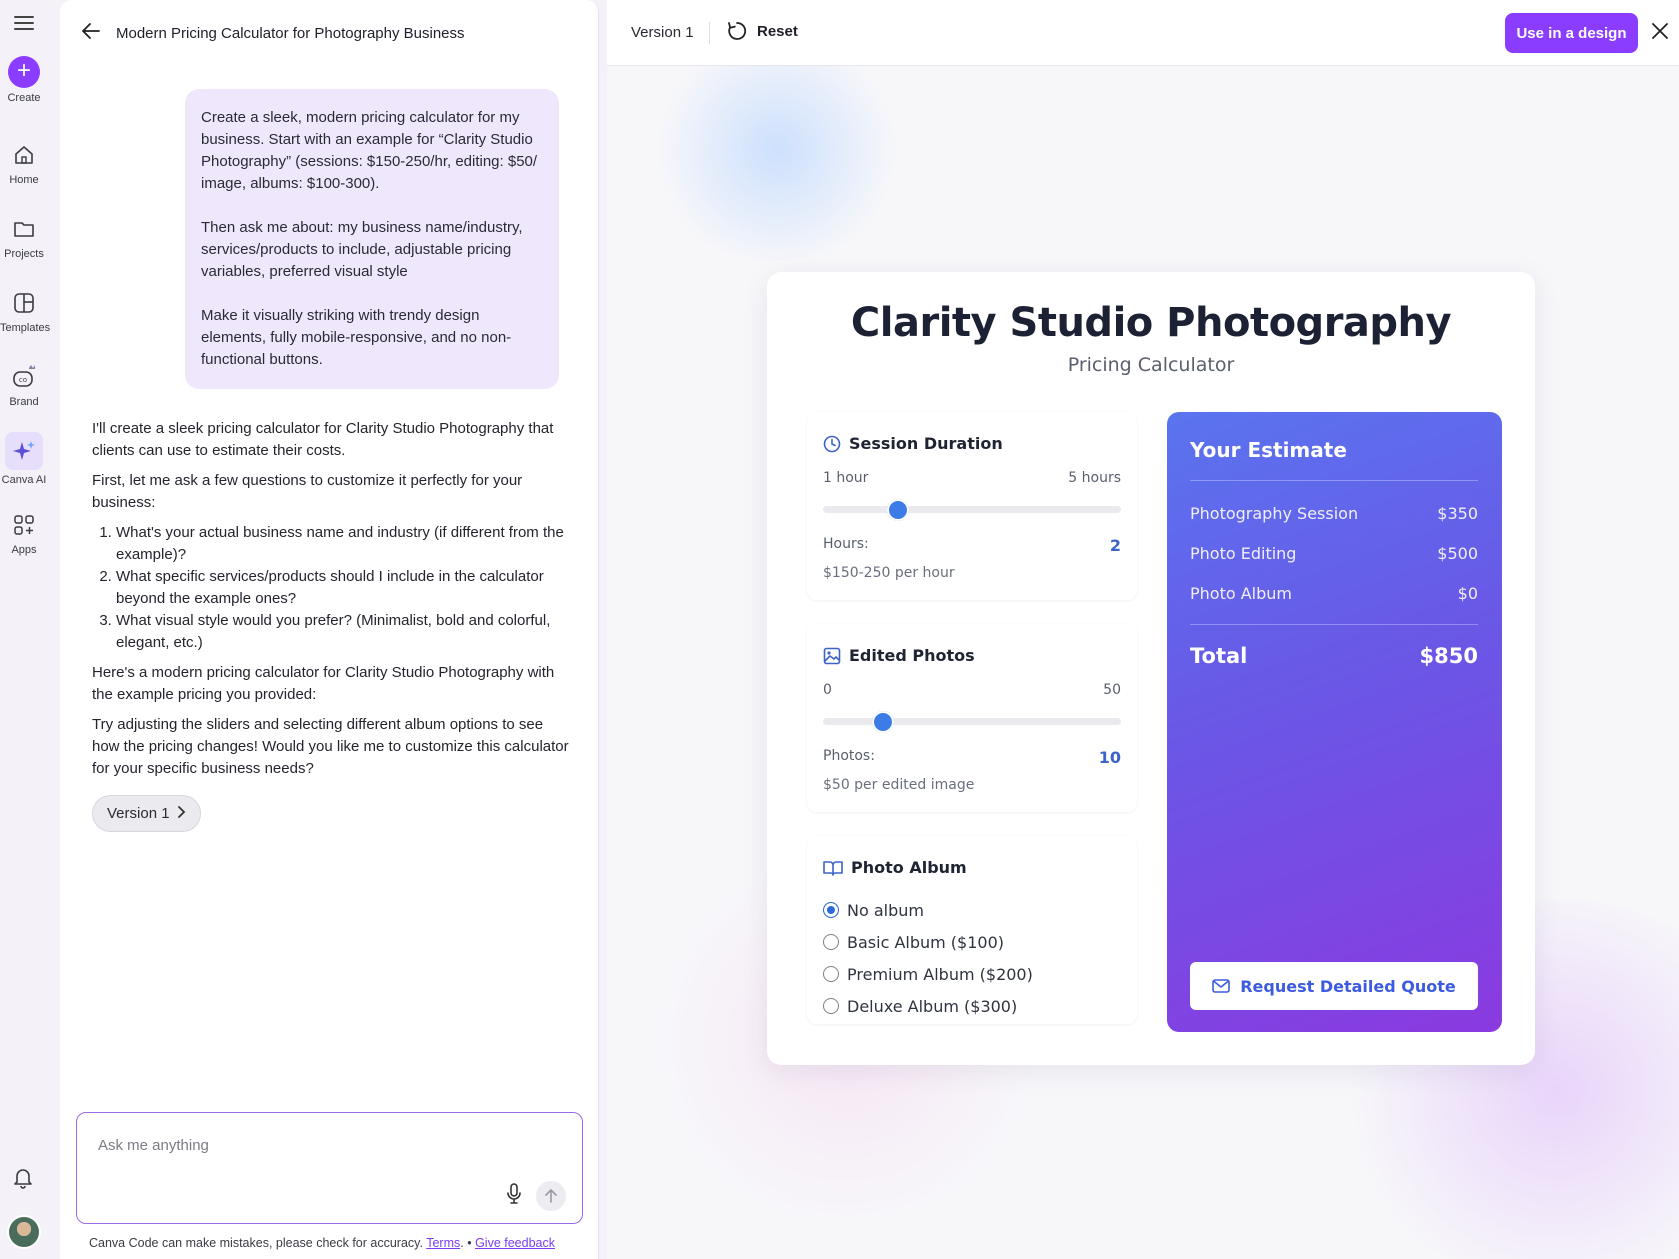 The width and height of the screenshot is (1679, 1259). What do you see at coordinates (24, 386) in the screenshot?
I see `rail-brand: co Brand` at bounding box center [24, 386].